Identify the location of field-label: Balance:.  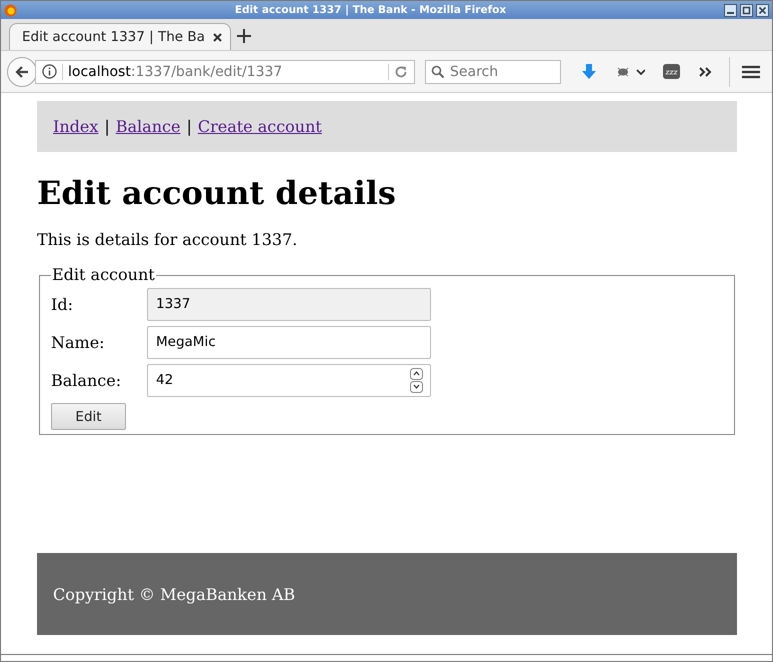
(86, 380).